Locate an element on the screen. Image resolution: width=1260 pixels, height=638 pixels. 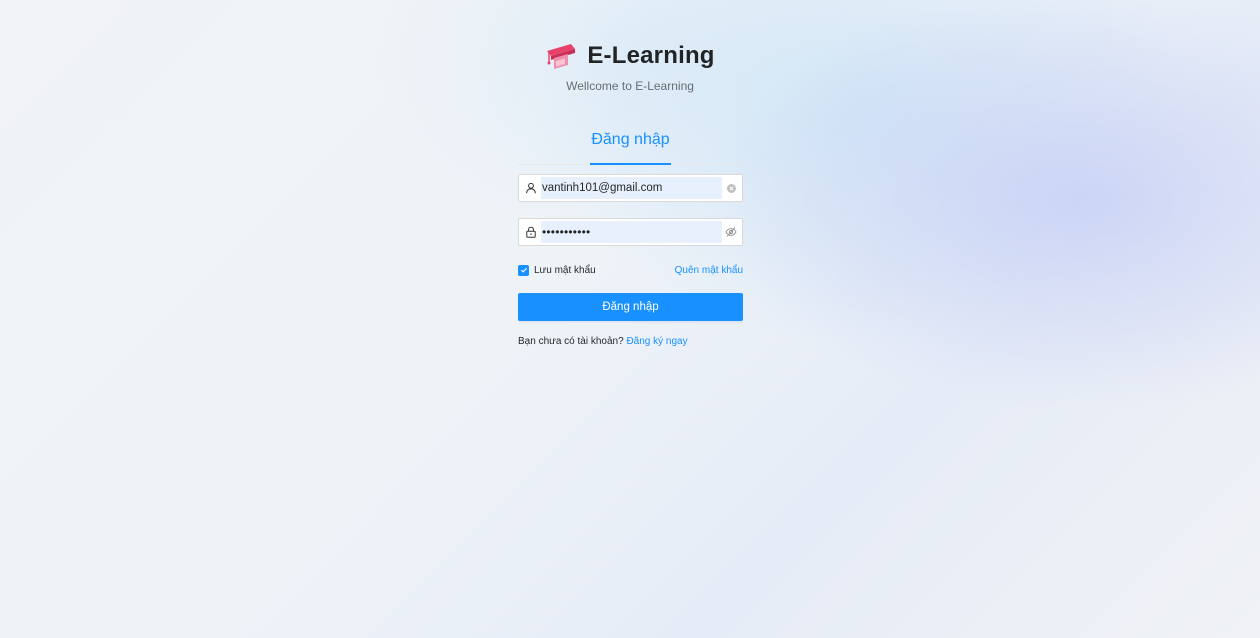
checkbox-checked-icon is located at coordinates (523, 270).